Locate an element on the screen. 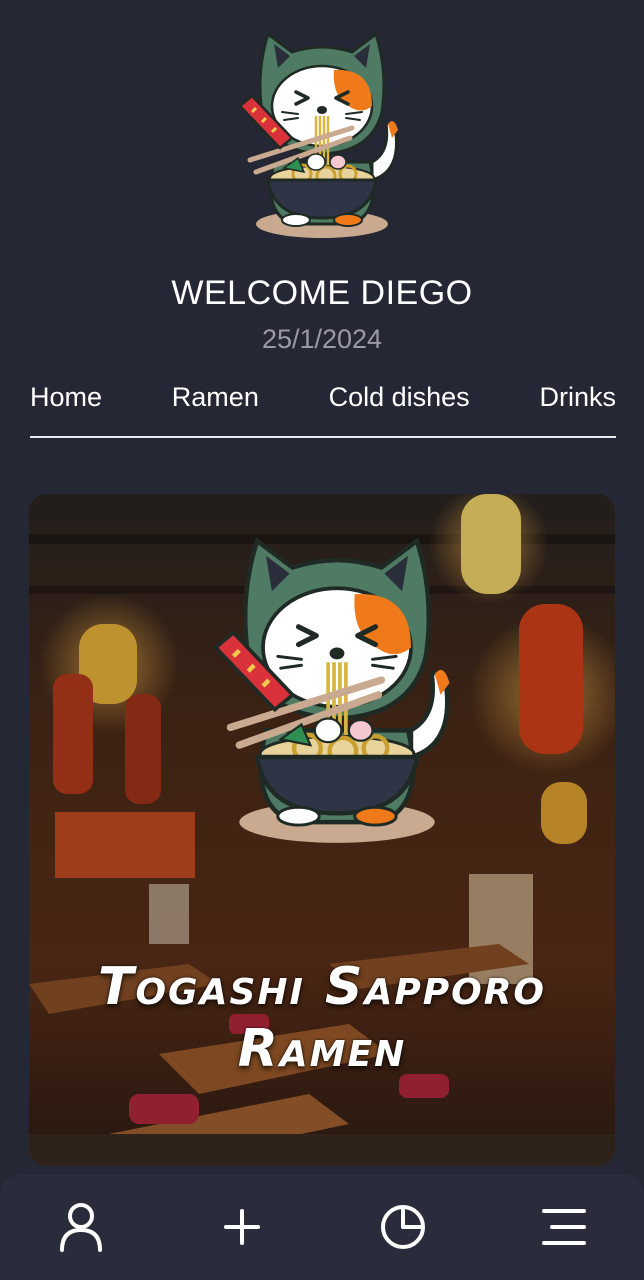 The width and height of the screenshot is (644, 1280). profile-button is located at coordinates (81, 1227).